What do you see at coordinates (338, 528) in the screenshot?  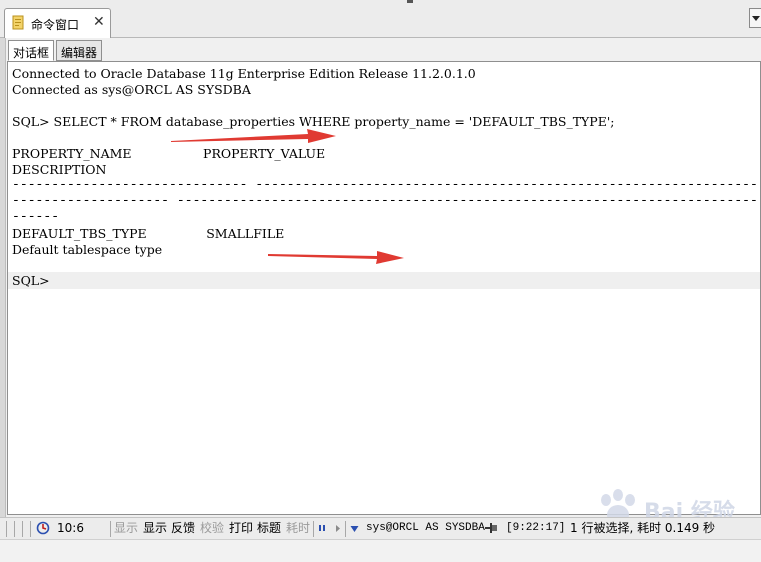 I see `step-icon` at bounding box center [338, 528].